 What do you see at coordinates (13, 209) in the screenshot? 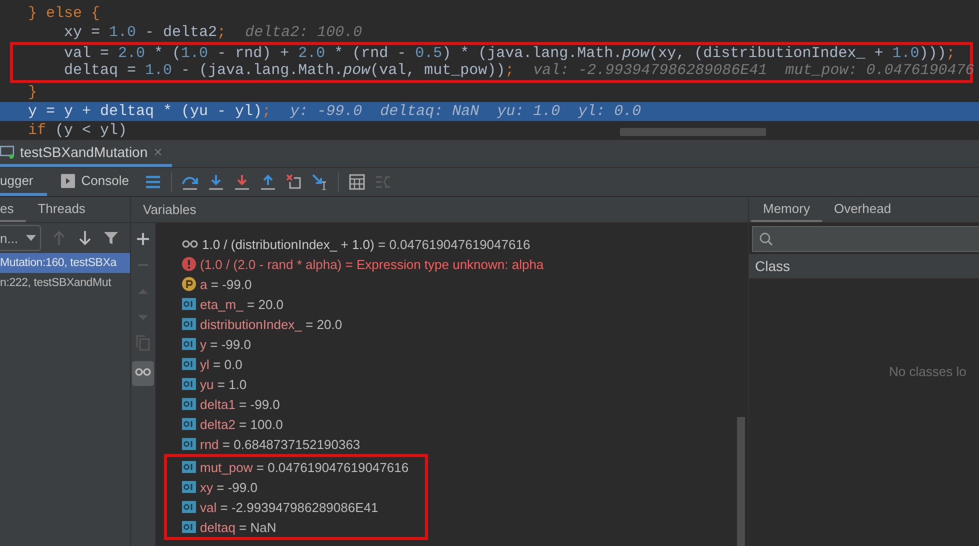
I see `panel-tab: es` at bounding box center [13, 209].